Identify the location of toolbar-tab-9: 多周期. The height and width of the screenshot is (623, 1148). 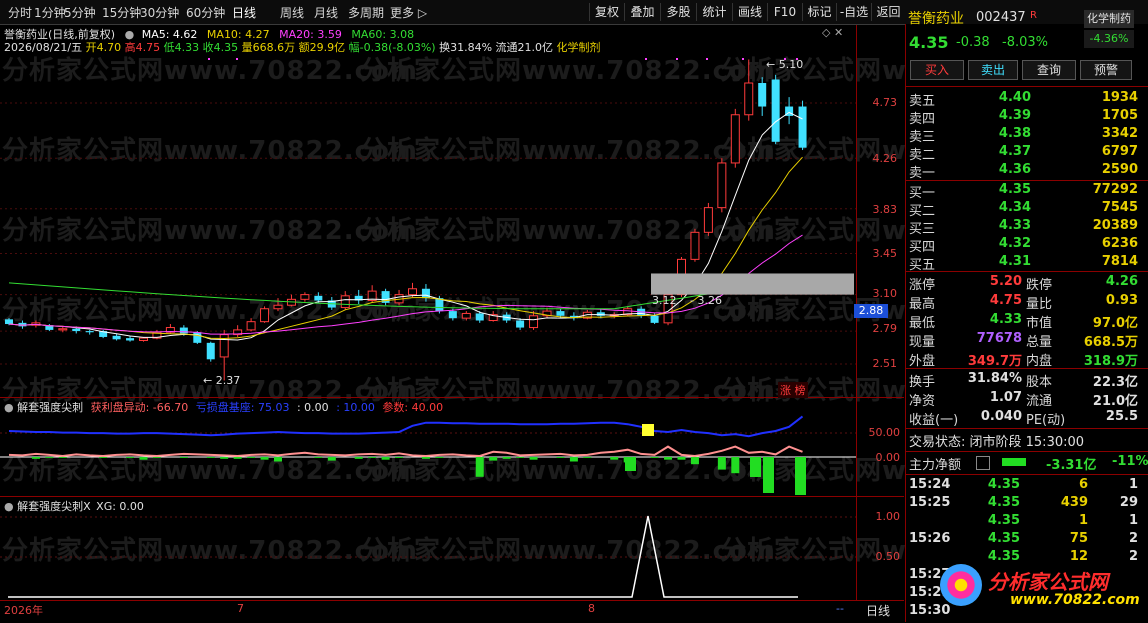
(366, 12).